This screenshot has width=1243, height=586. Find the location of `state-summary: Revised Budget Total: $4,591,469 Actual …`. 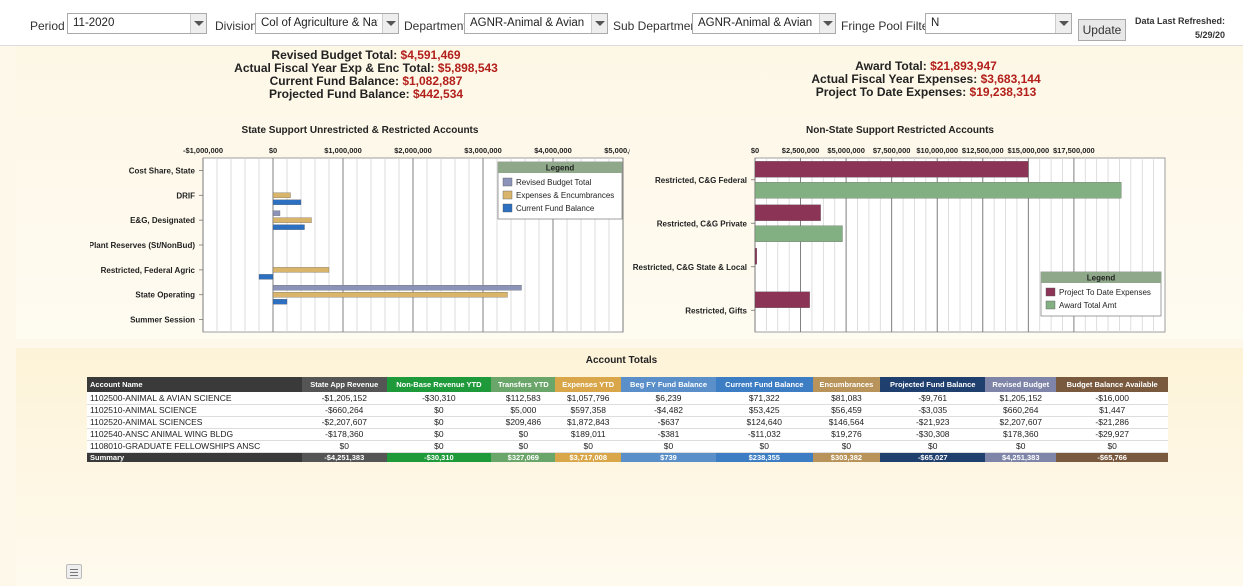

state-summary: Revised Budget Total: $4,591,469 Actual … is located at coordinates (366, 74).